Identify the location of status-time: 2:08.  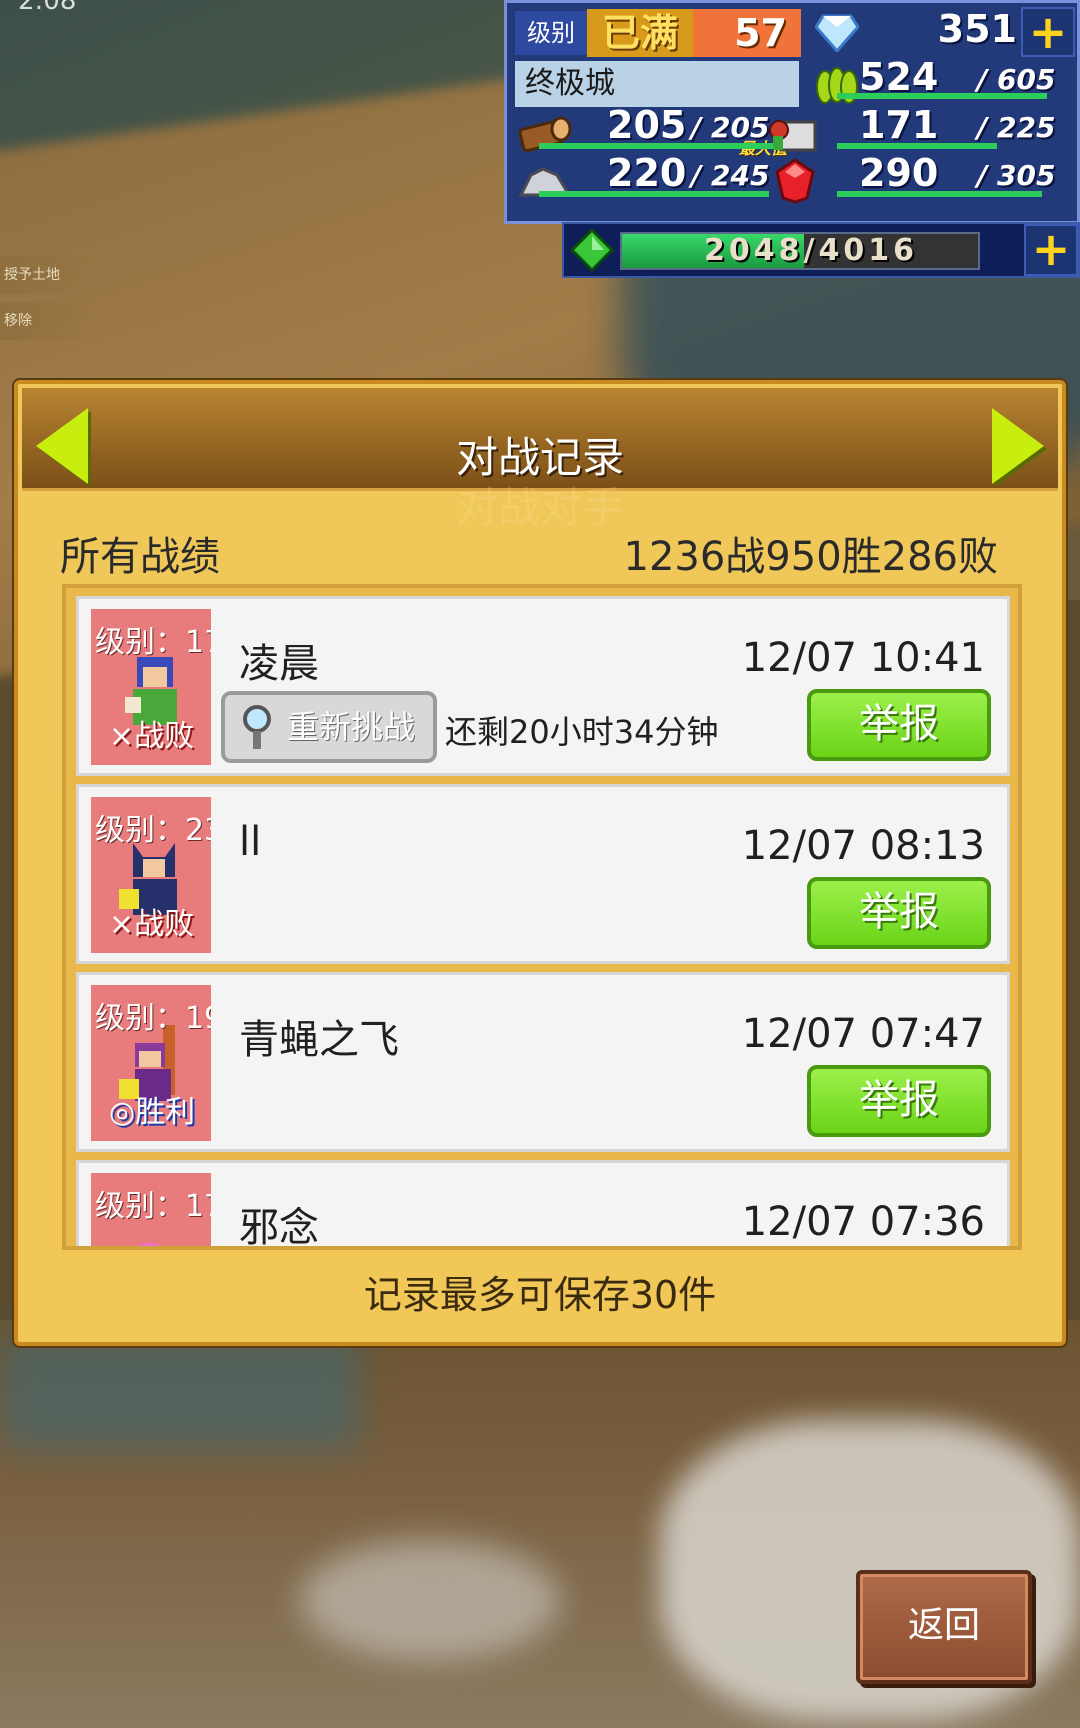
(47, 8).